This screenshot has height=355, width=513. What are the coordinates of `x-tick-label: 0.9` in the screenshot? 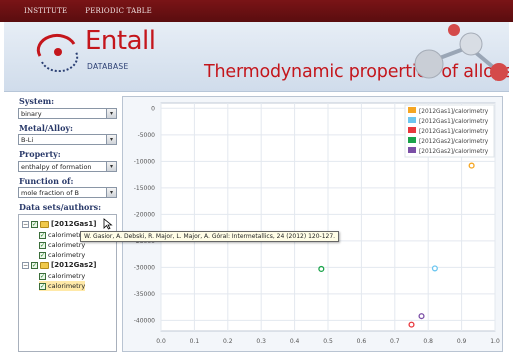 It's located at (462, 341).